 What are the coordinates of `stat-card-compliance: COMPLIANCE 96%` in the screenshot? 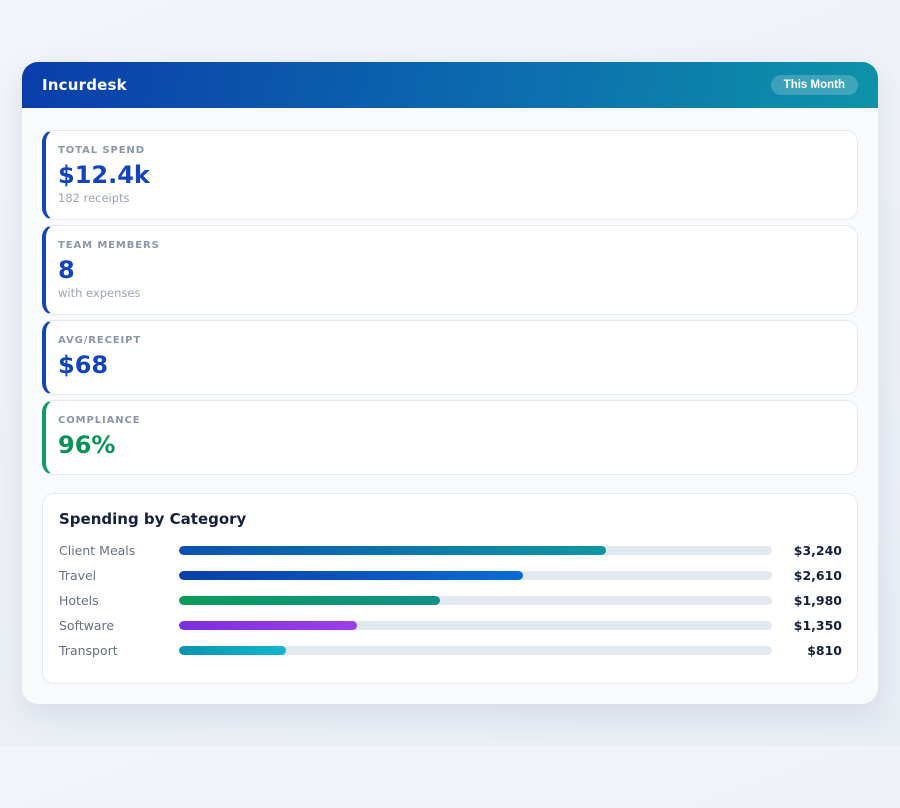 It's located at (450, 437).